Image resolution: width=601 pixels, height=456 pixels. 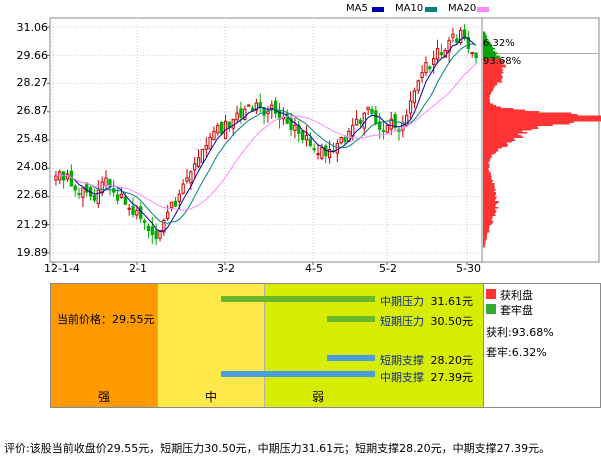 What do you see at coordinates (226, 268) in the screenshot?
I see `x-tick-label: 3-2` at bounding box center [226, 268].